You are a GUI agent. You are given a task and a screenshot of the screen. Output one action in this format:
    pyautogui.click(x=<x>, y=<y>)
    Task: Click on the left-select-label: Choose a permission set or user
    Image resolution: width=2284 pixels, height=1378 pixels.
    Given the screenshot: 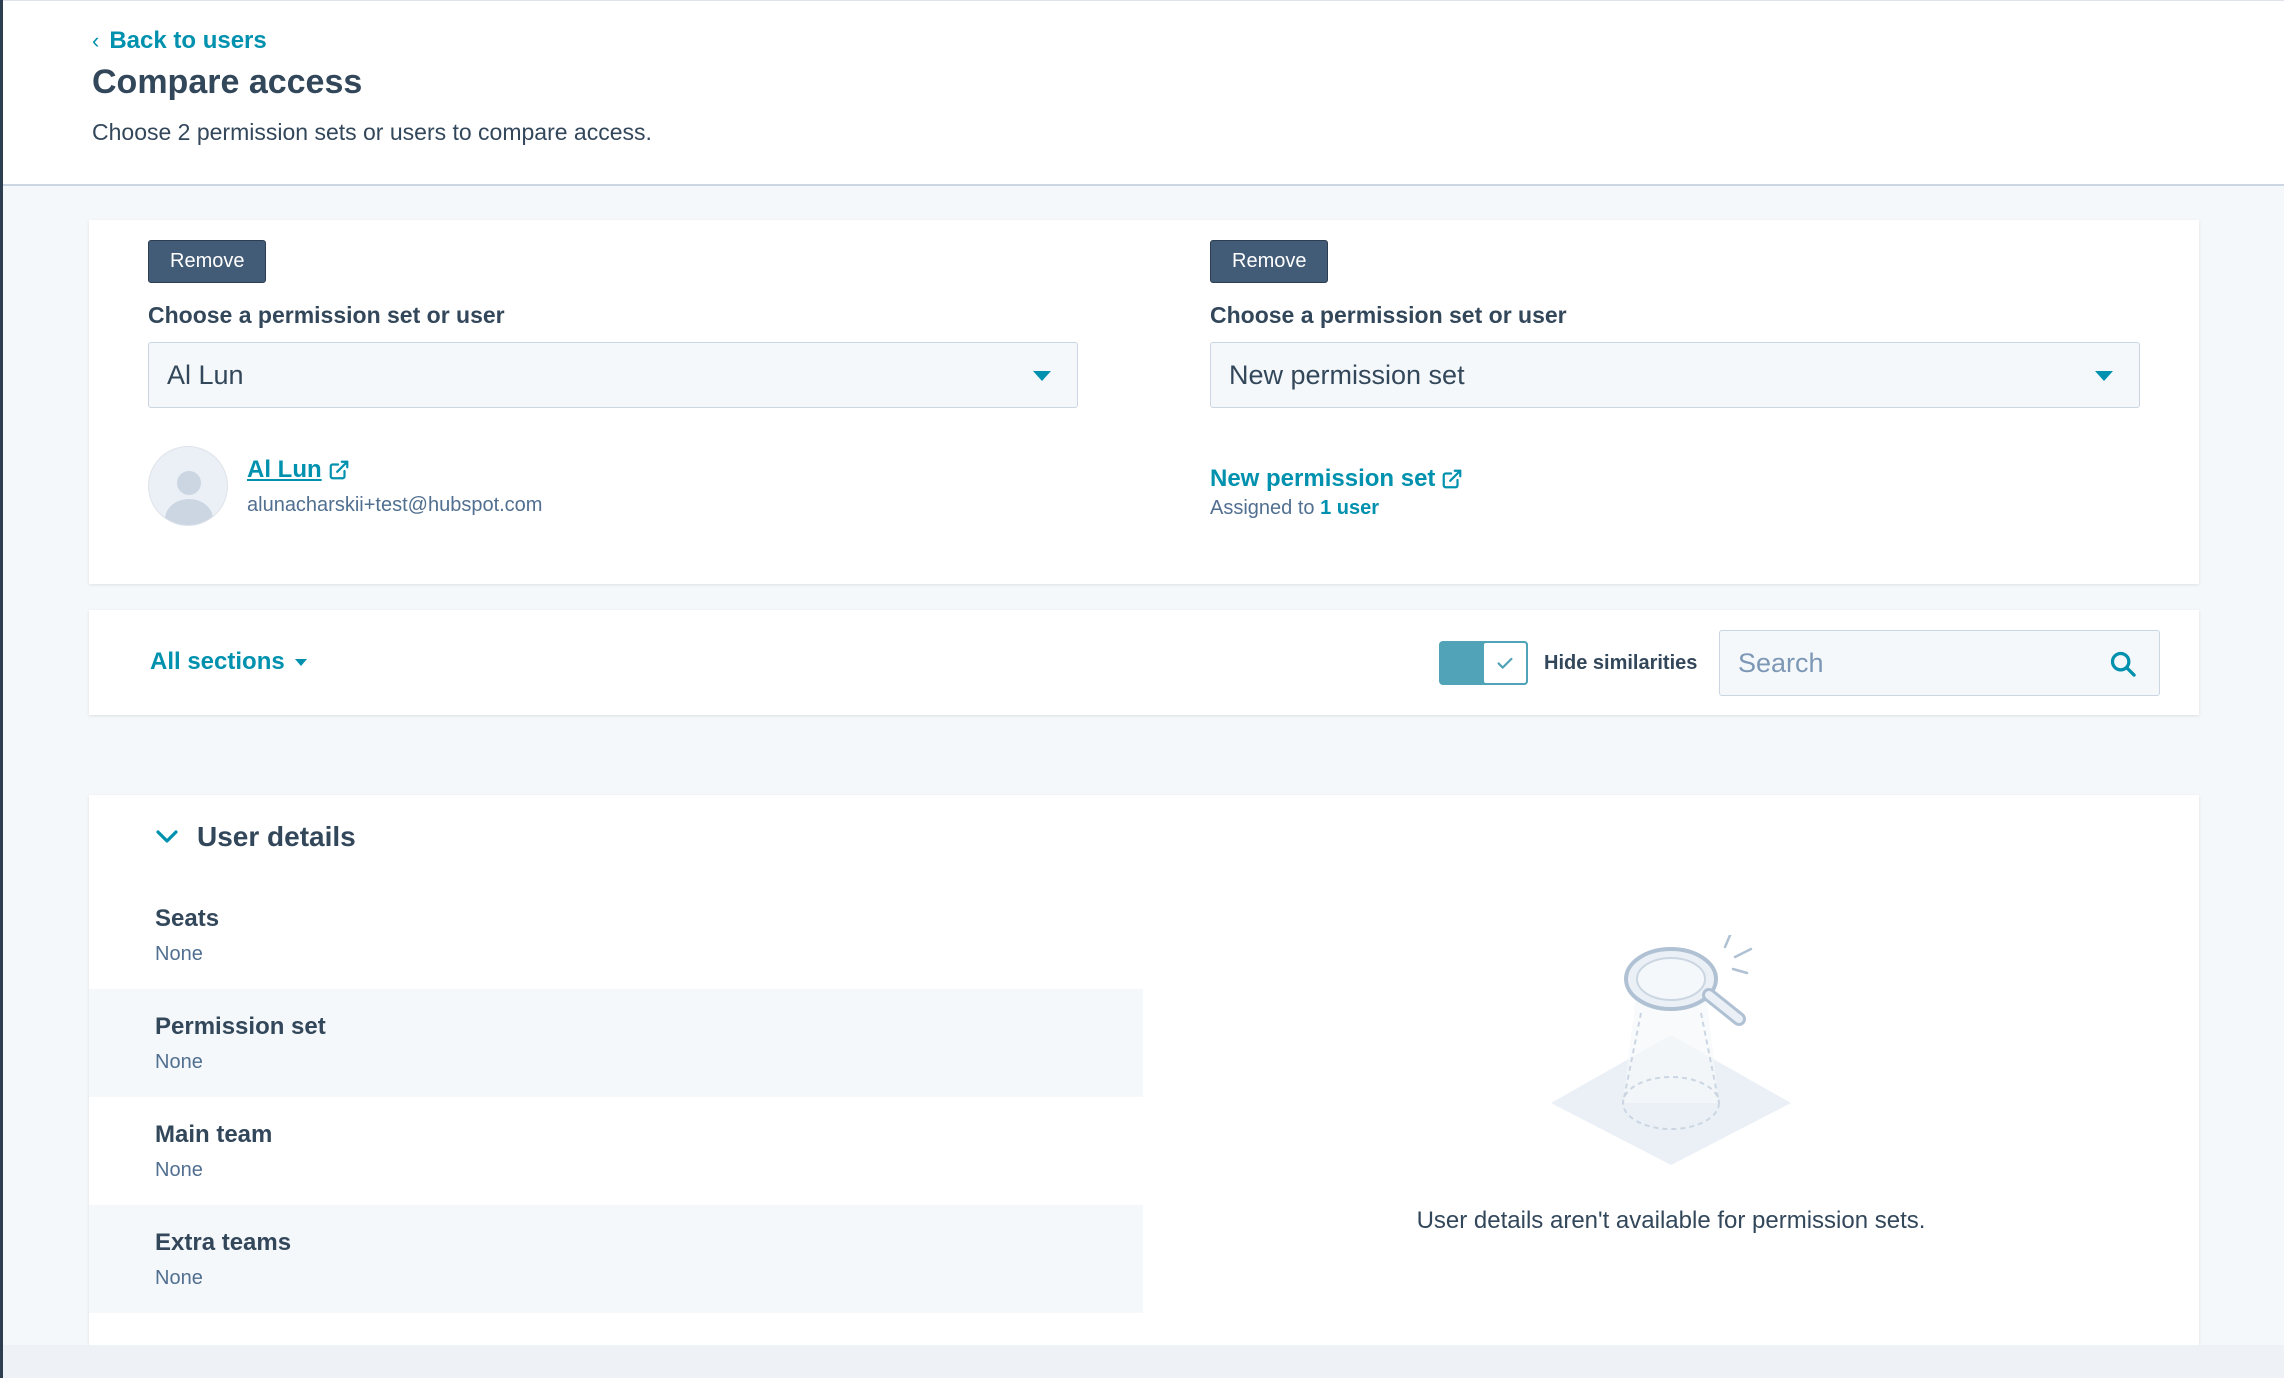 What is the action you would take?
    pyautogui.click(x=326, y=315)
    